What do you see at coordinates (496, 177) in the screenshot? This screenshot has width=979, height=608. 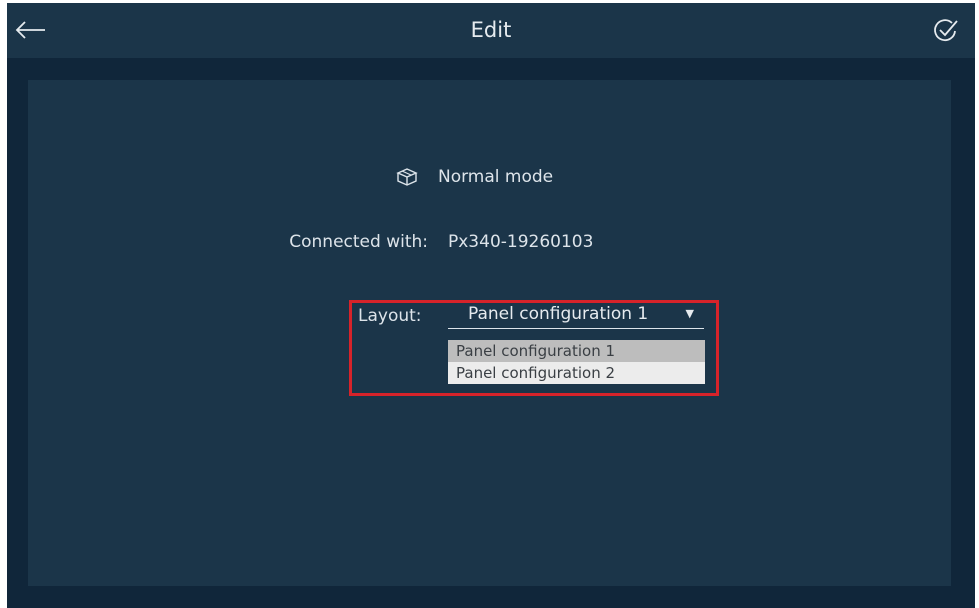 I see `mode-label: Normal mode` at bounding box center [496, 177].